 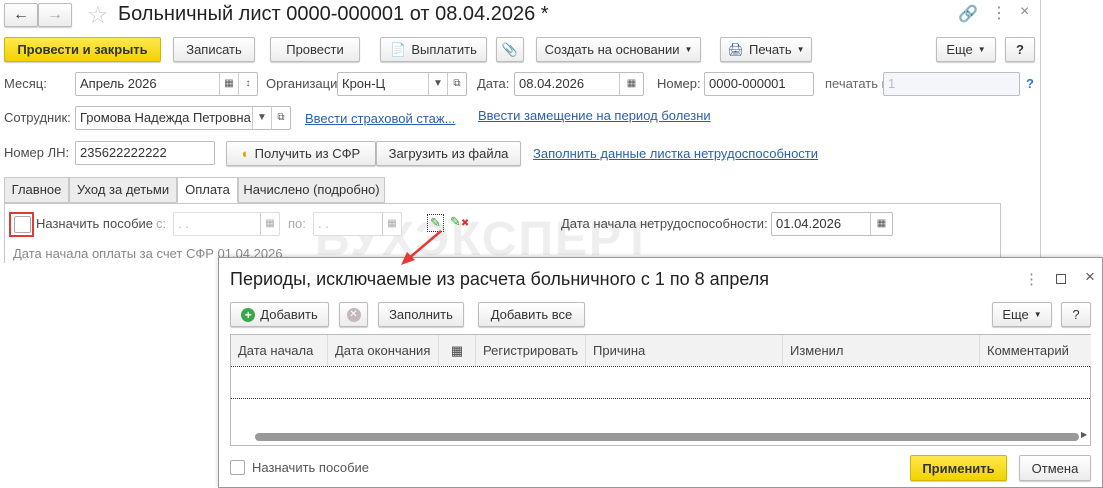 What do you see at coordinates (594, 115) in the screenshot?
I see `replacement-link: Ввести замещение на период болезни` at bounding box center [594, 115].